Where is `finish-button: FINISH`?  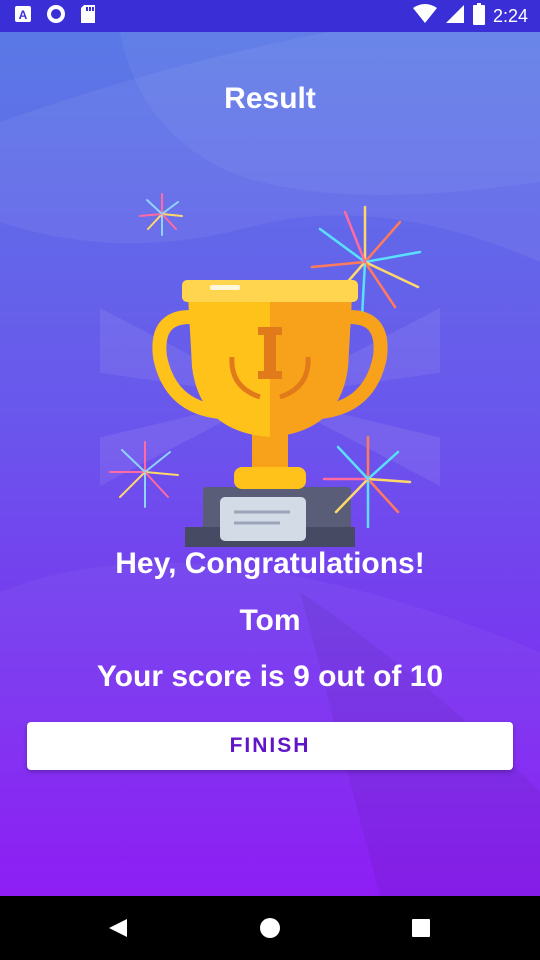 finish-button: FINISH is located at coordinates (270, 746).